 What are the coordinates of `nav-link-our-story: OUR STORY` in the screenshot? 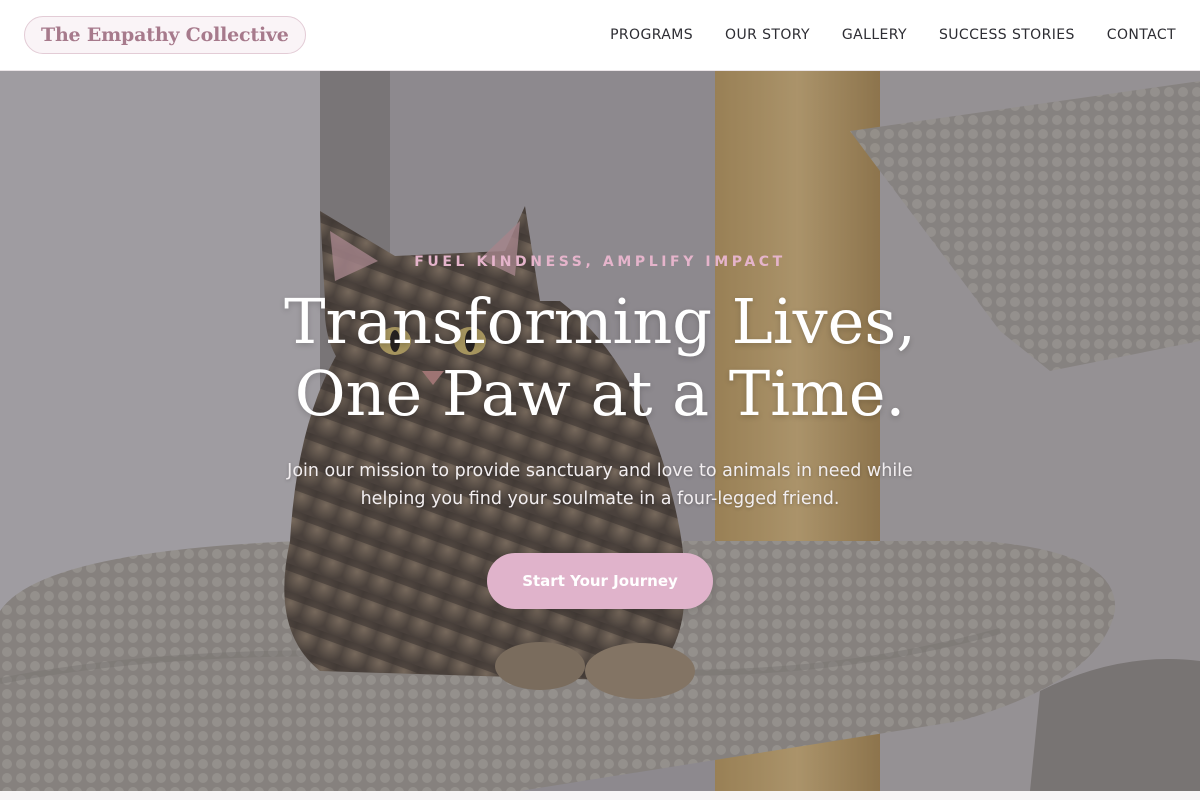 It's located at (767, 35).